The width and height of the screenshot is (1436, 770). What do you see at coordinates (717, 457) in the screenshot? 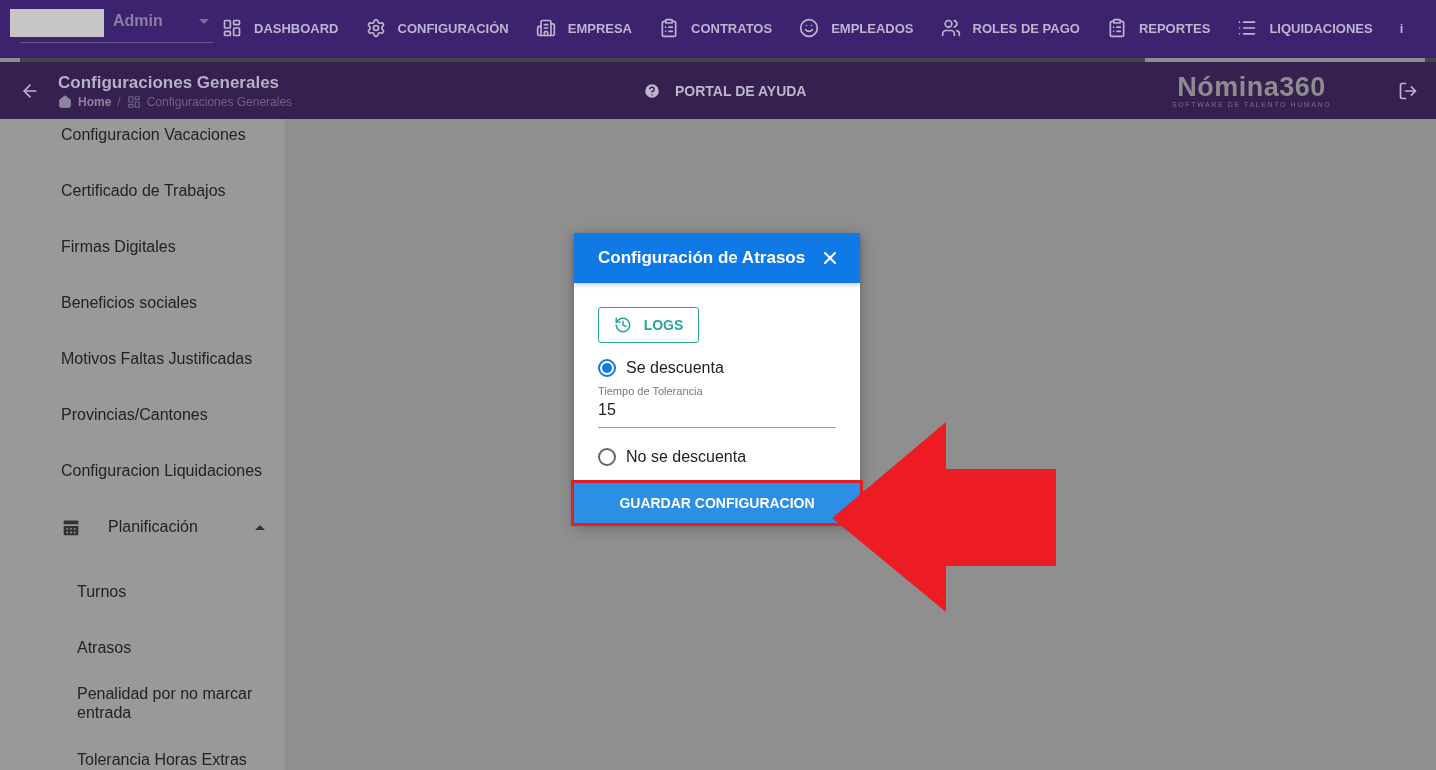
I see `radio-option: No se descuenta` at bounding box center [717, 457].